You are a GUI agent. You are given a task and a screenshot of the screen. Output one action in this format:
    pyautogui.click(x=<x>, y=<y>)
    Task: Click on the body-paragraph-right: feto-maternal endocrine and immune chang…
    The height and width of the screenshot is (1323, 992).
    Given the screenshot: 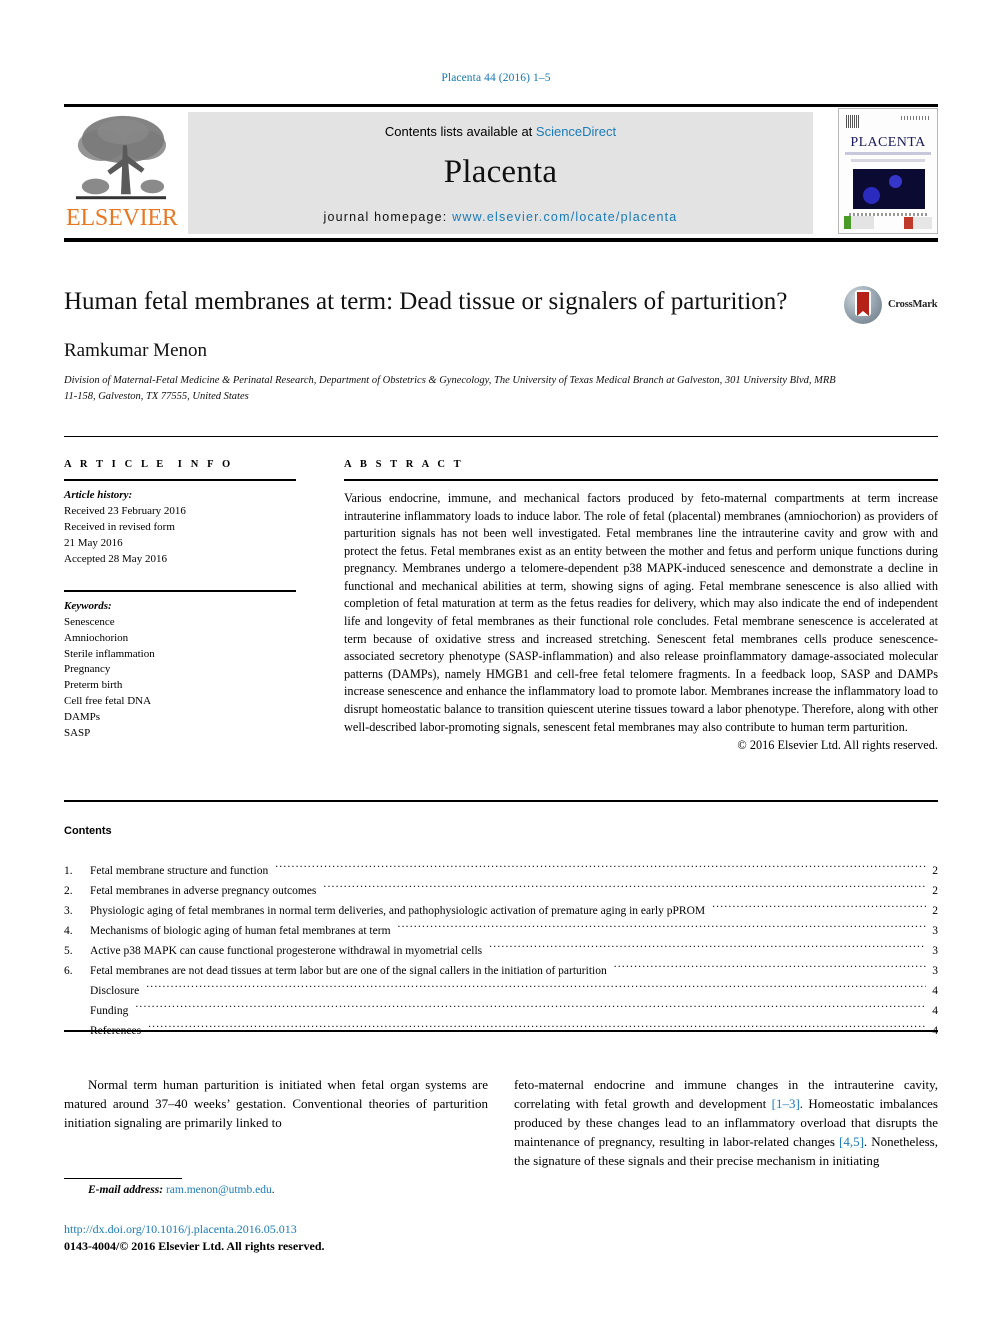 What is the action you would take?
    pyautogui.click(x=726, y=1123)
    